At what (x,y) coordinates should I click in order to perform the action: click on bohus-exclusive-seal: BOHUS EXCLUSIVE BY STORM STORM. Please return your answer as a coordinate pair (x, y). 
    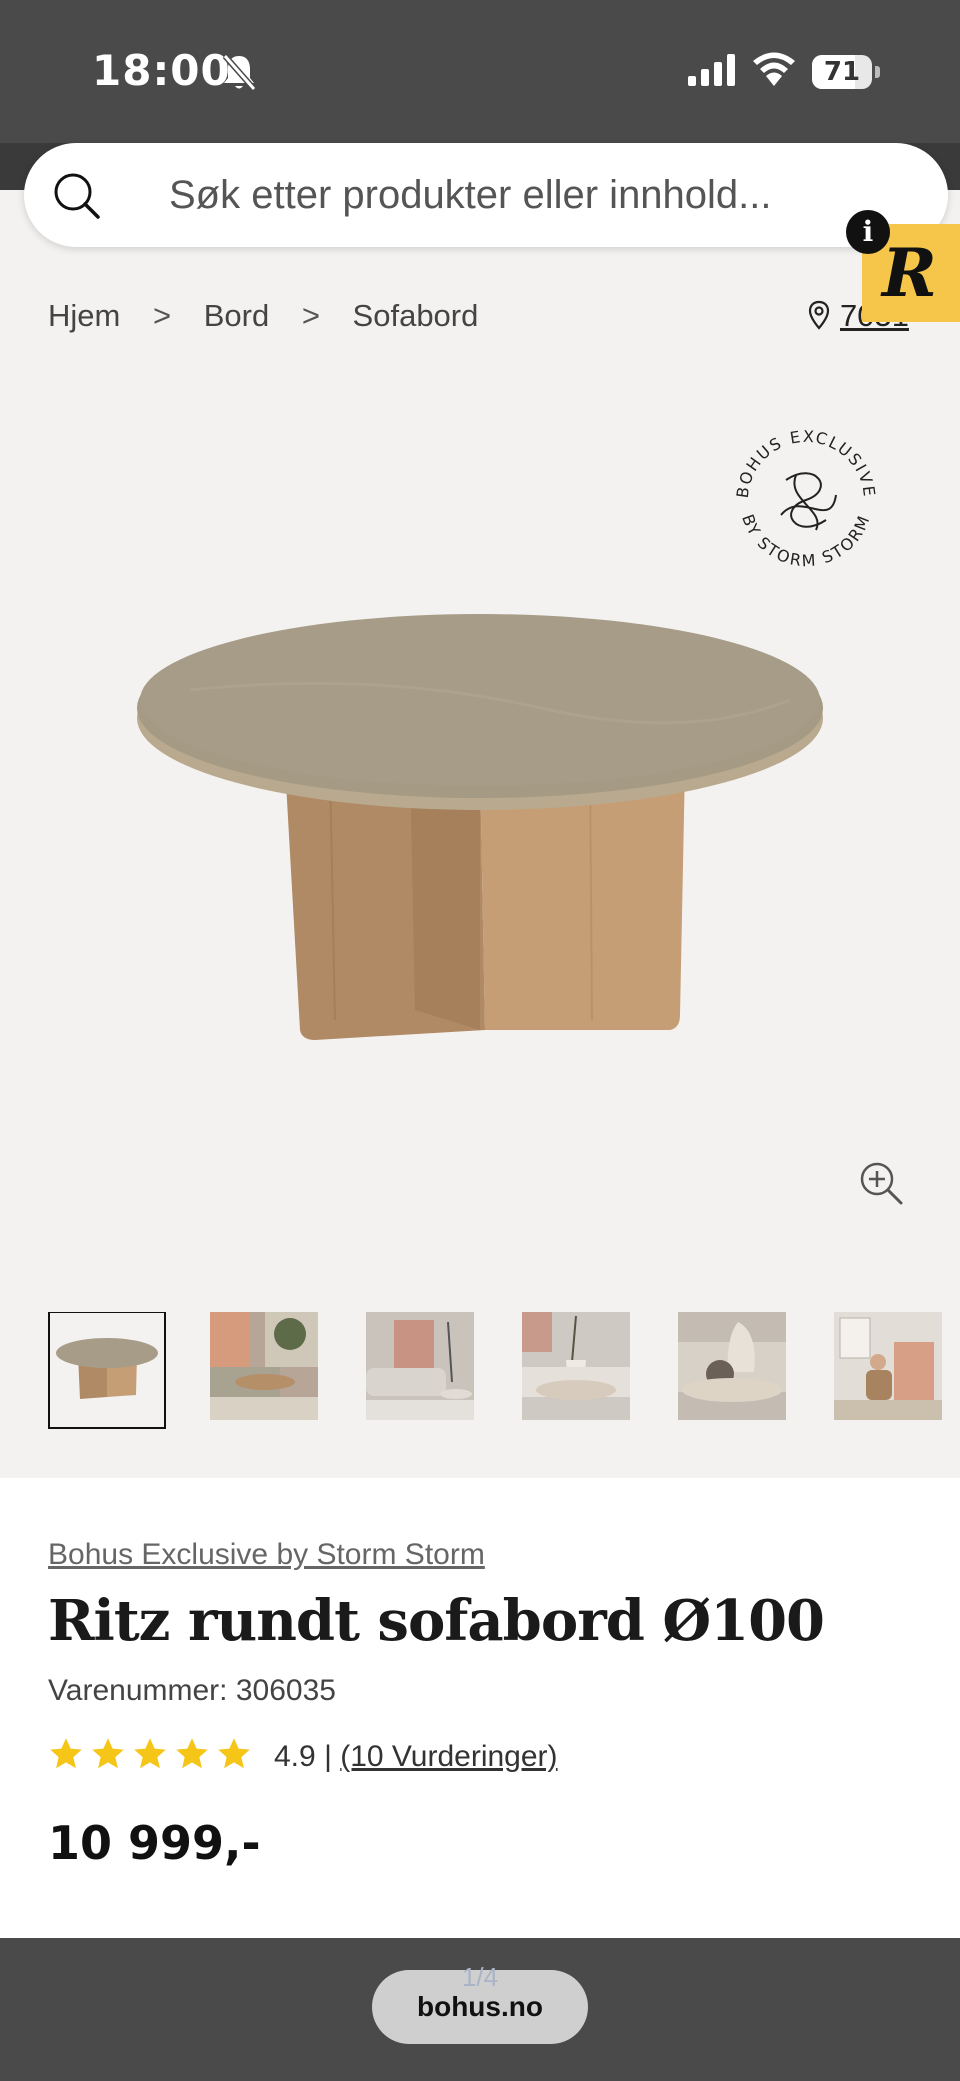
    Looking at the image, I should click on (806, 499).